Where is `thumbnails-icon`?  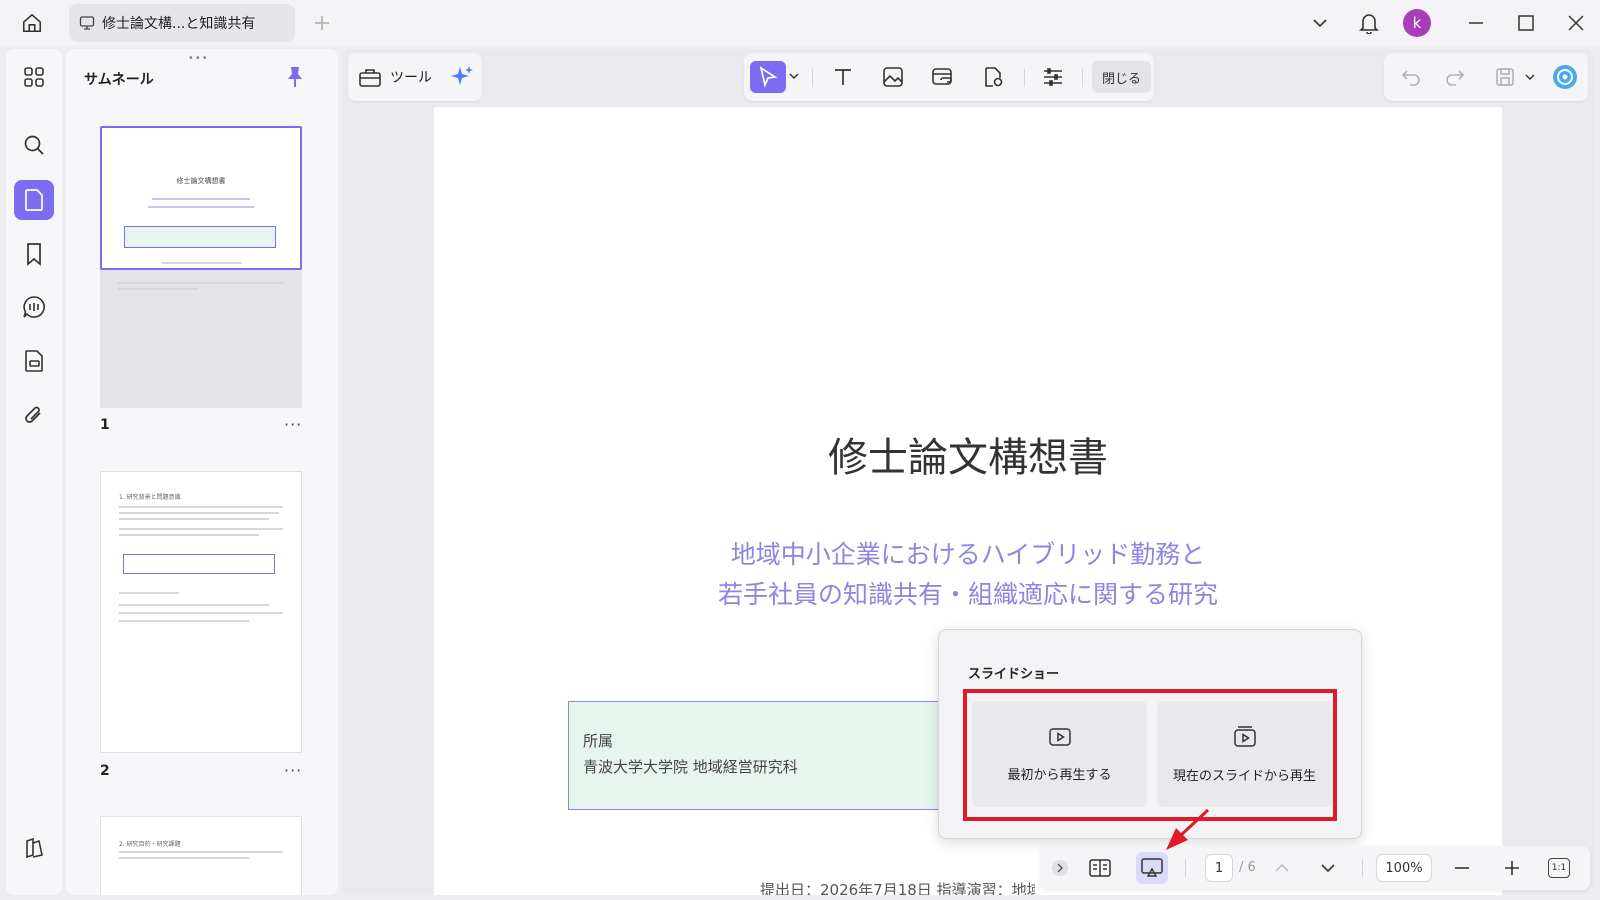 thumbnails-icon is located at coordinates (34, 200).